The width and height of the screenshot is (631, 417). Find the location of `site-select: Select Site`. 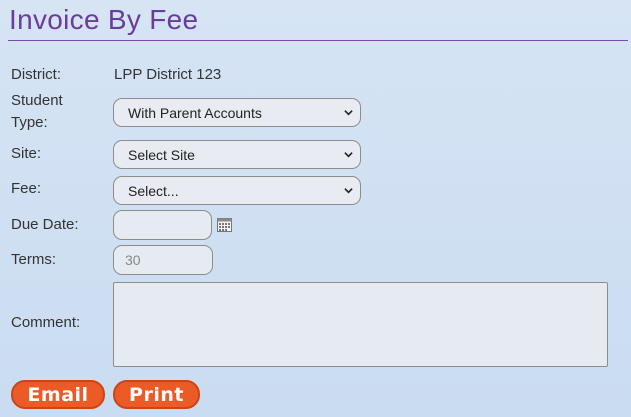

site-select: Select Site is located at coordinates (237, 154).